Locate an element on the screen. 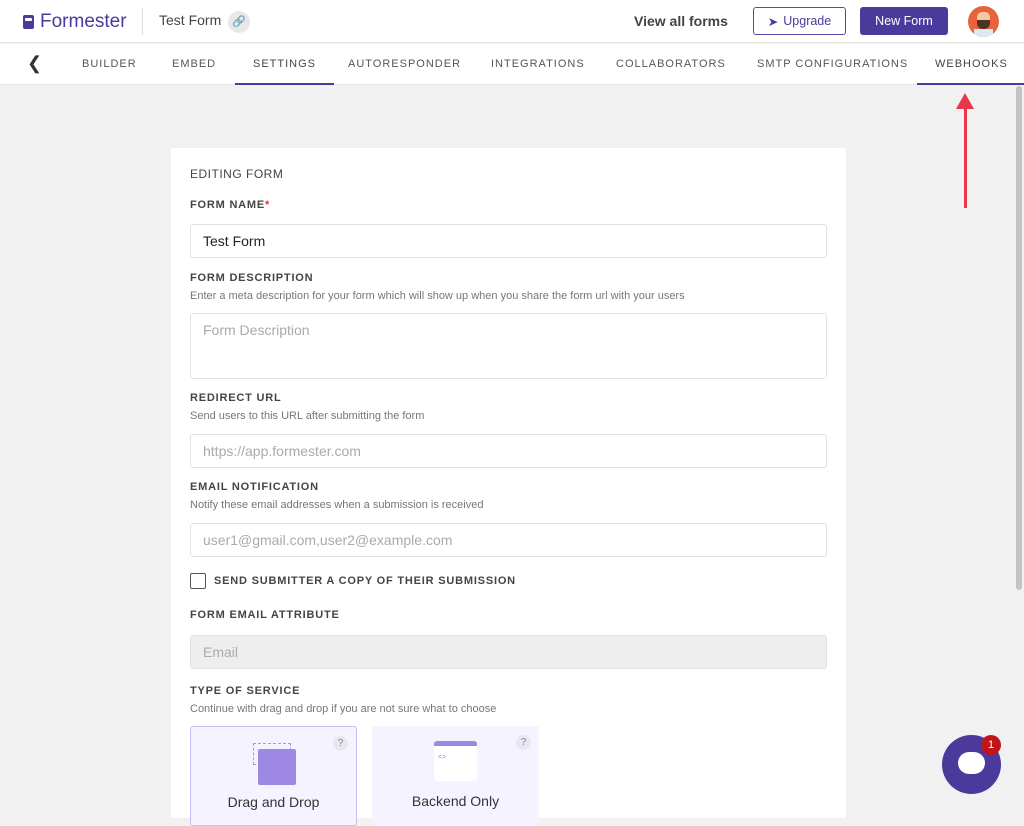  tab-collaborators: COLLABORATORS is located at coordinates (671, 64).